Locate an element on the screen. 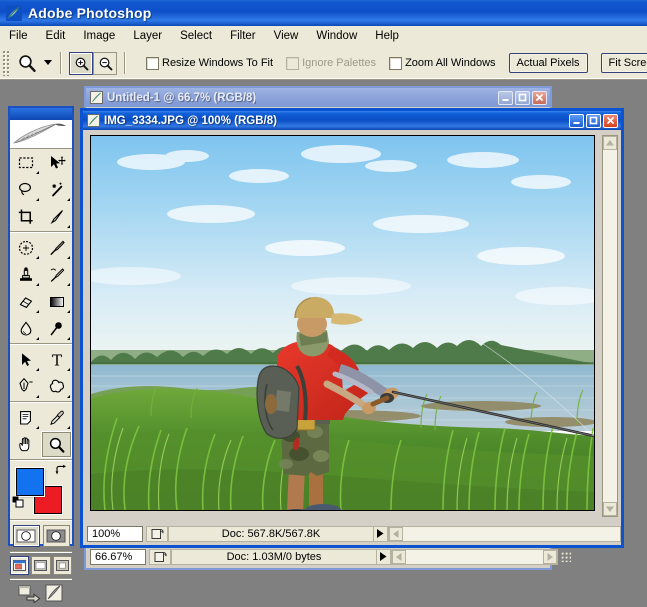 This screenshot has width=647, height=607. jump-to-icon is located at coordinates (30, 594).